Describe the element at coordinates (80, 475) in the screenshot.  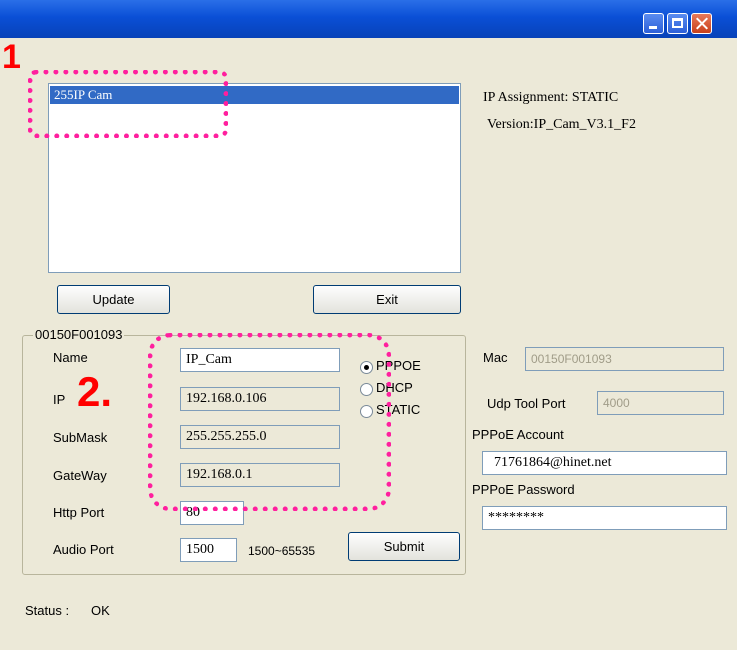
I see `gateway-label: GateWay` at that location.